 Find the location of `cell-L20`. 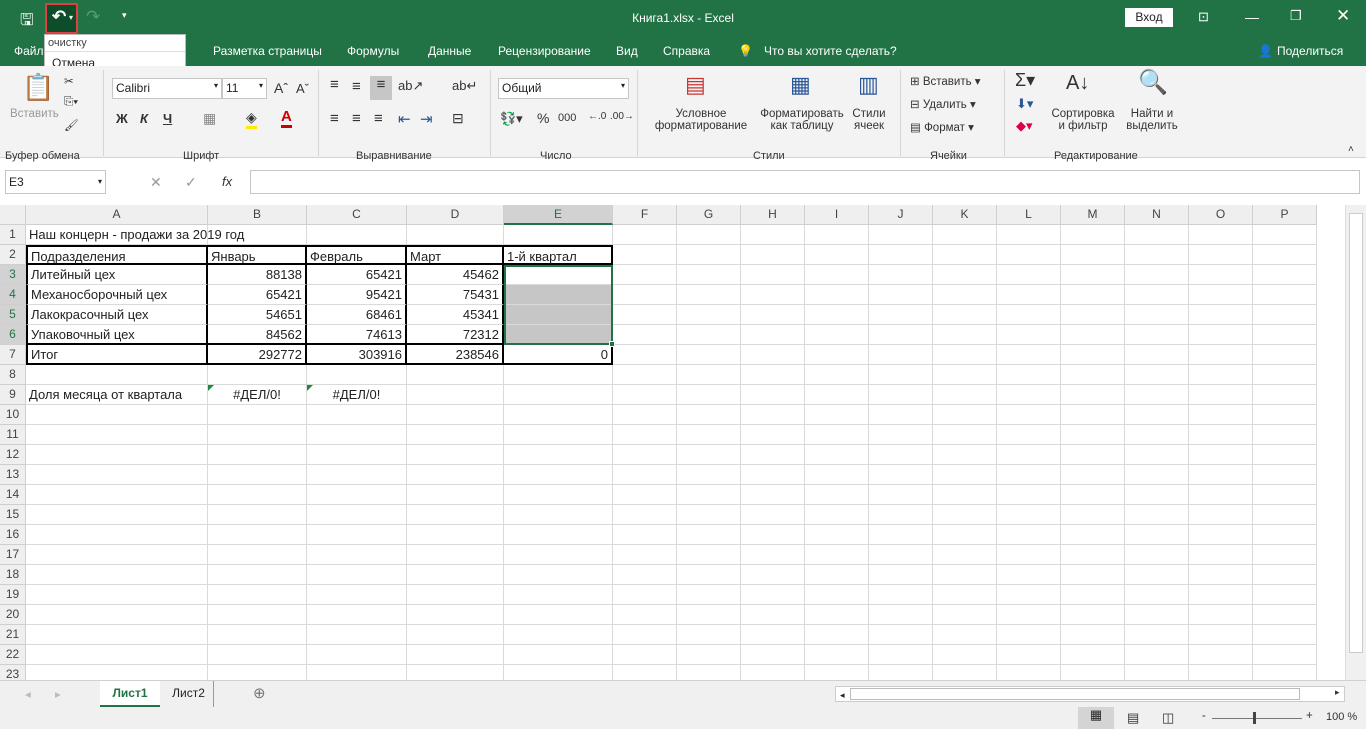

cell-L20 is located at coordinates (1029, 615).